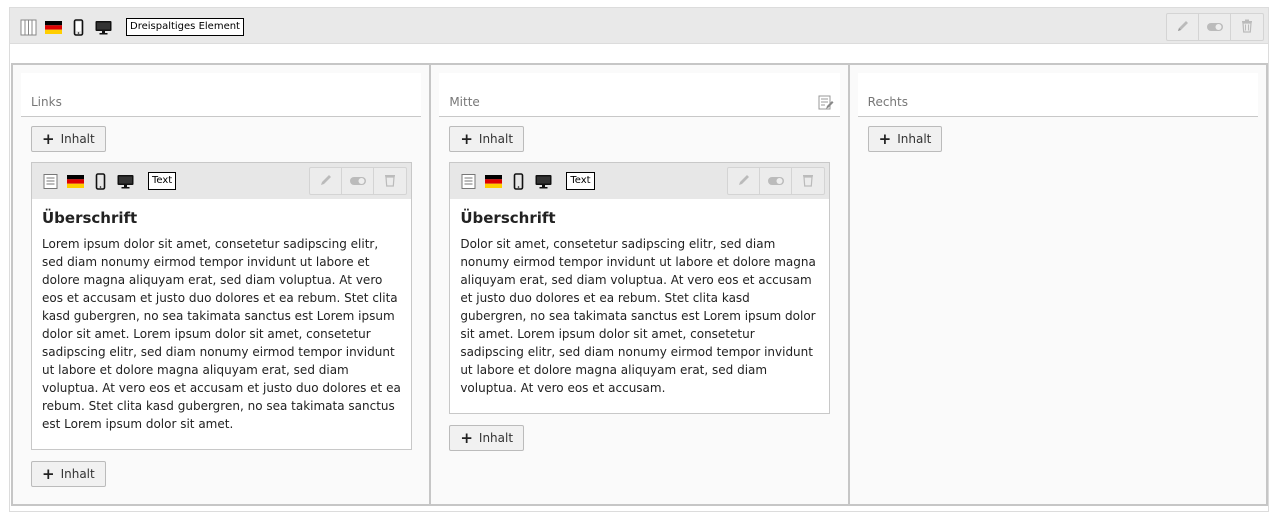 Image resolution: width=1275 pixels, height=514 pixels. What do you see at coordinates (221, 95) in the screenshot?
I see `column-header: Links` at bounding box center [221, 95].